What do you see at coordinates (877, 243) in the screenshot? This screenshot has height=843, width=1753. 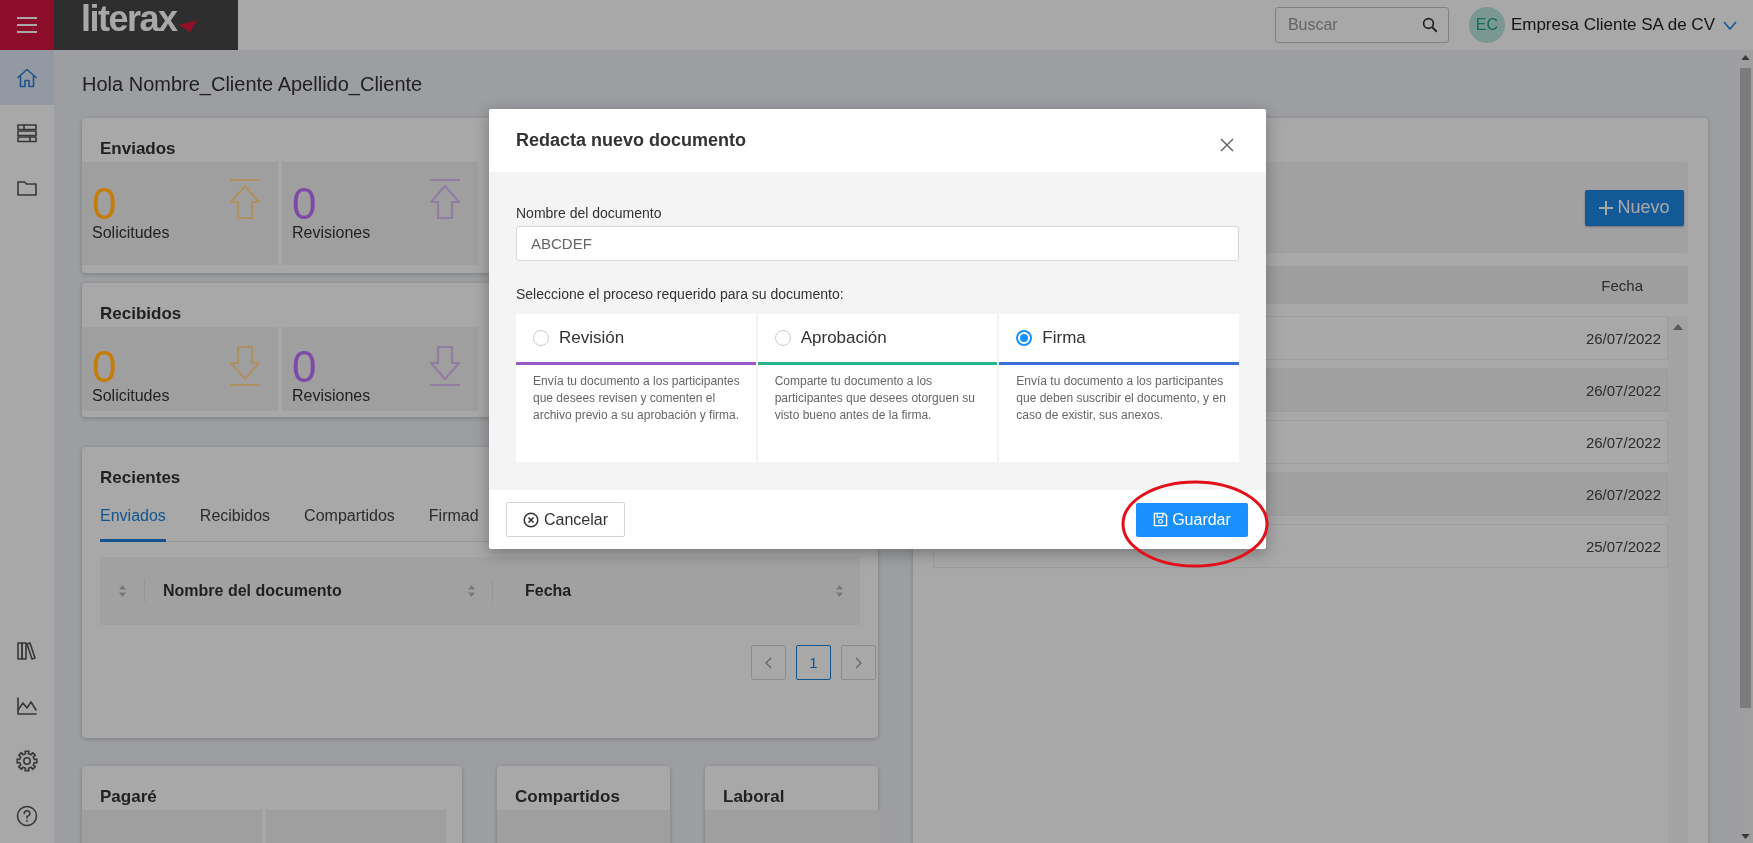 I see `name-field: ABCDEF` at bounding box center [877, 243].